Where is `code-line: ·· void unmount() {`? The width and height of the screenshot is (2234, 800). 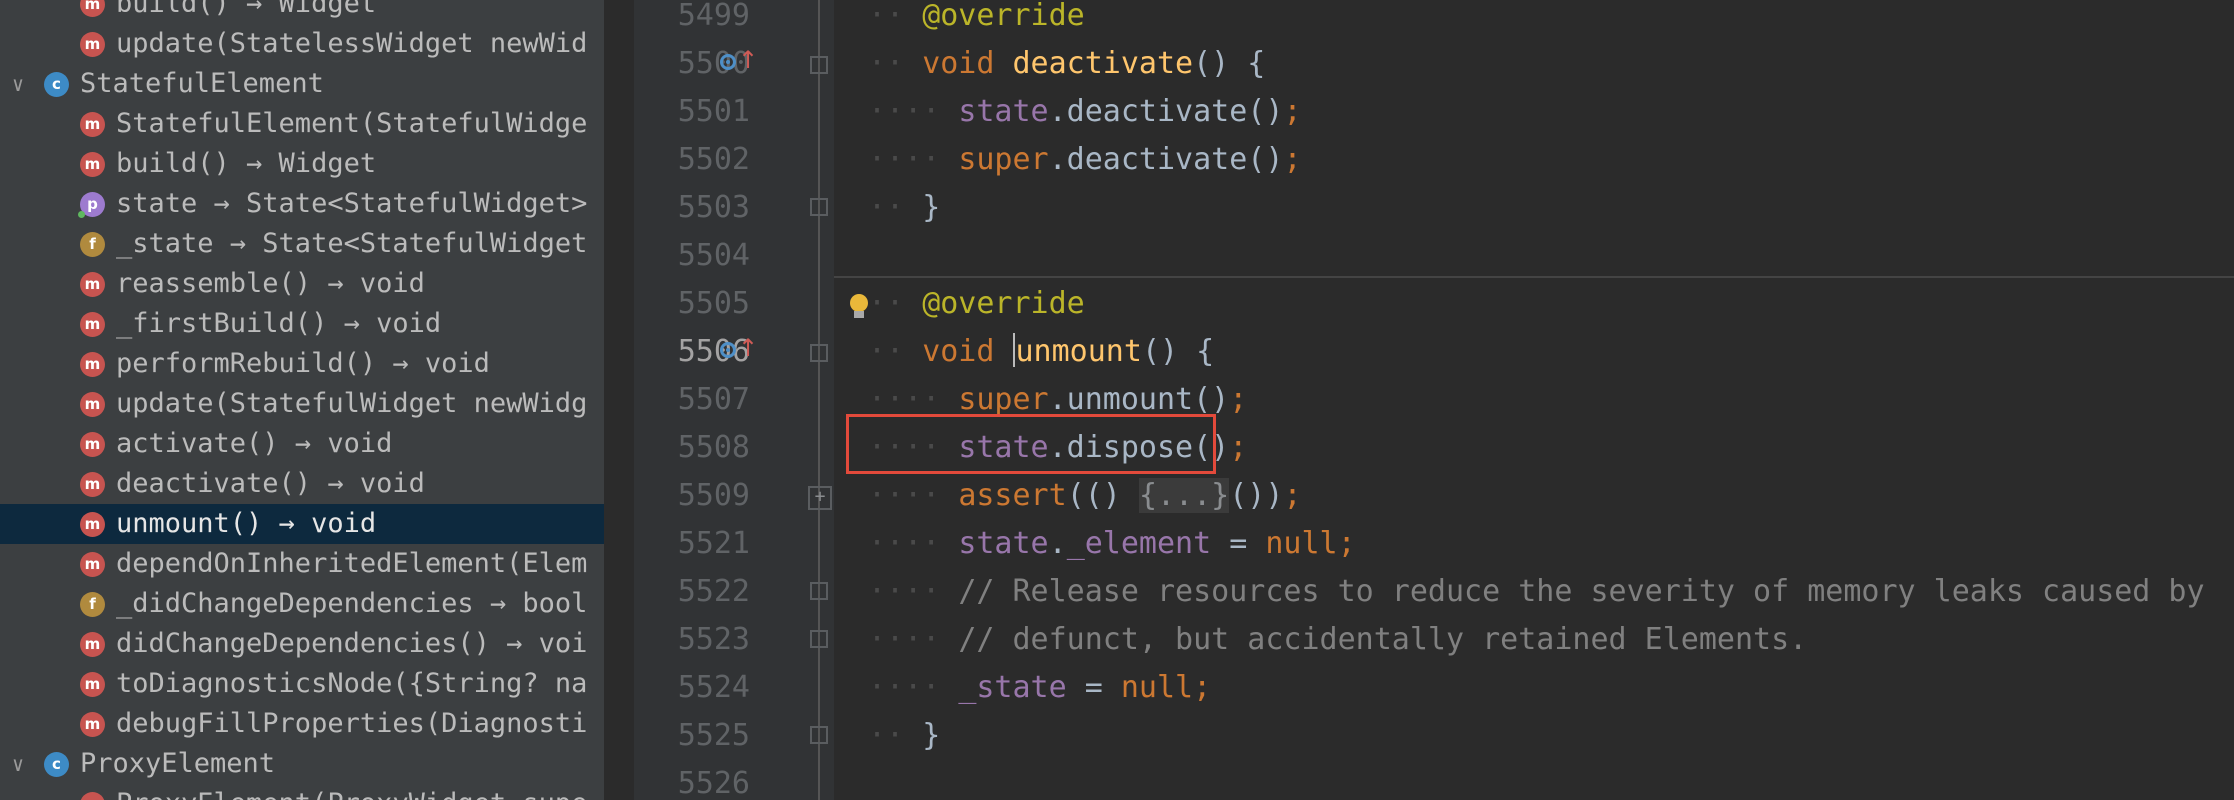
code-line: ·· void unmount() { is located at coordinates (1041, 352).